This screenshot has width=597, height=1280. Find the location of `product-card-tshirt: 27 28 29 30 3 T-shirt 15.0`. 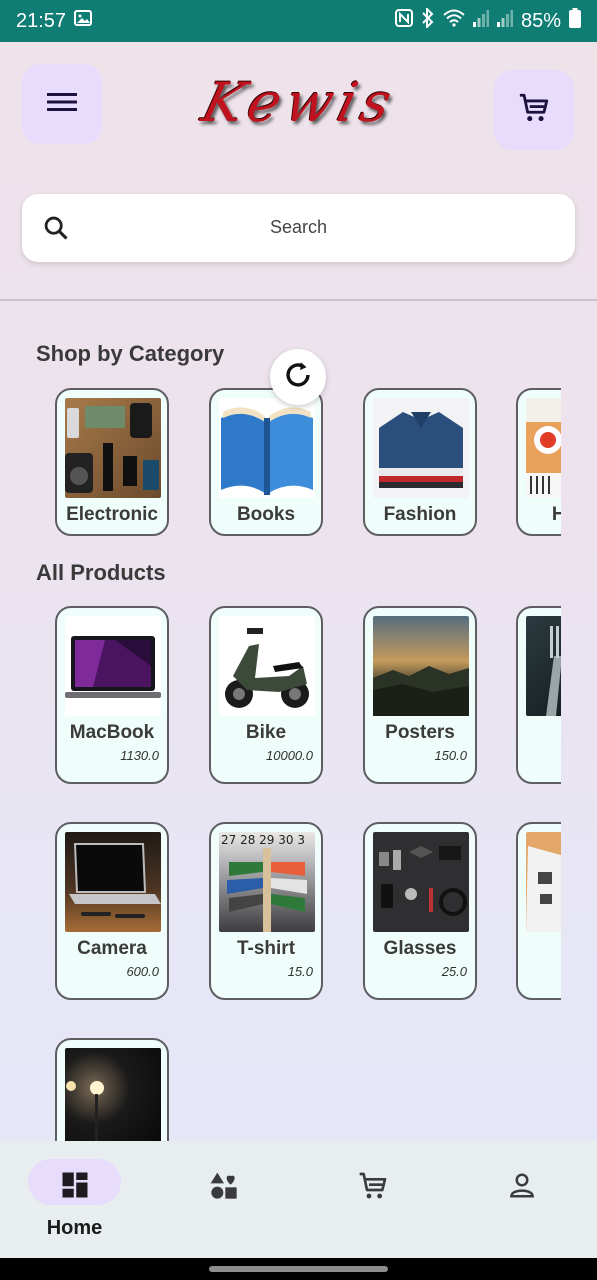

product-card-tshirt: 27 28 29 30 3 T-shirt 15.0 is located at coordinates (266, 911).